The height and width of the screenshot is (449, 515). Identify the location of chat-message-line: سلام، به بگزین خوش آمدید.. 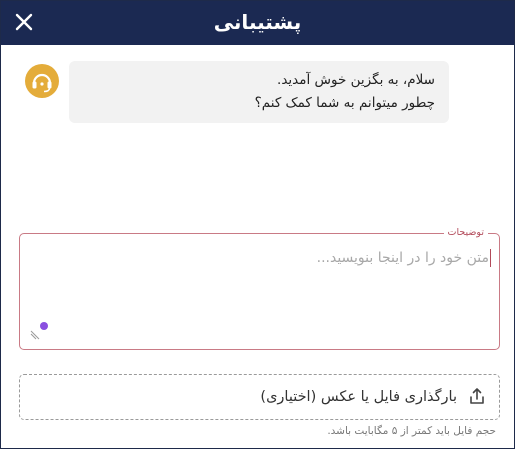
(356, 80).